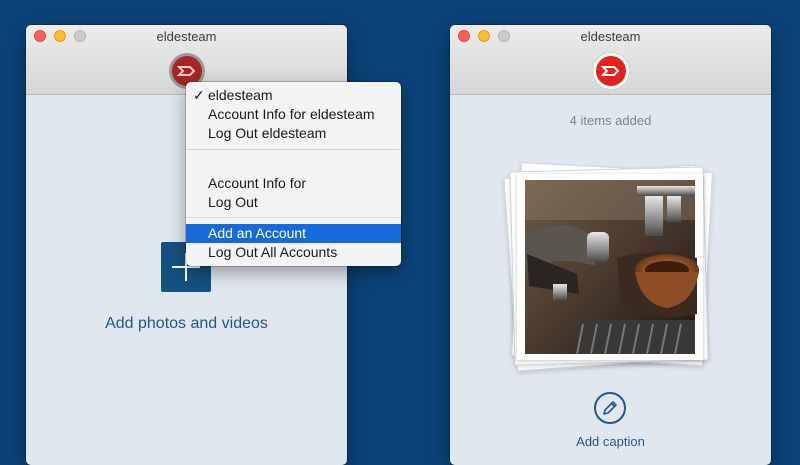 This screenshot has height=465, width=800. What do you see at coordinates (257, 233) in the screenshot?
I see `menu-item-label: Add an Account` at bounding box center [257, 233].